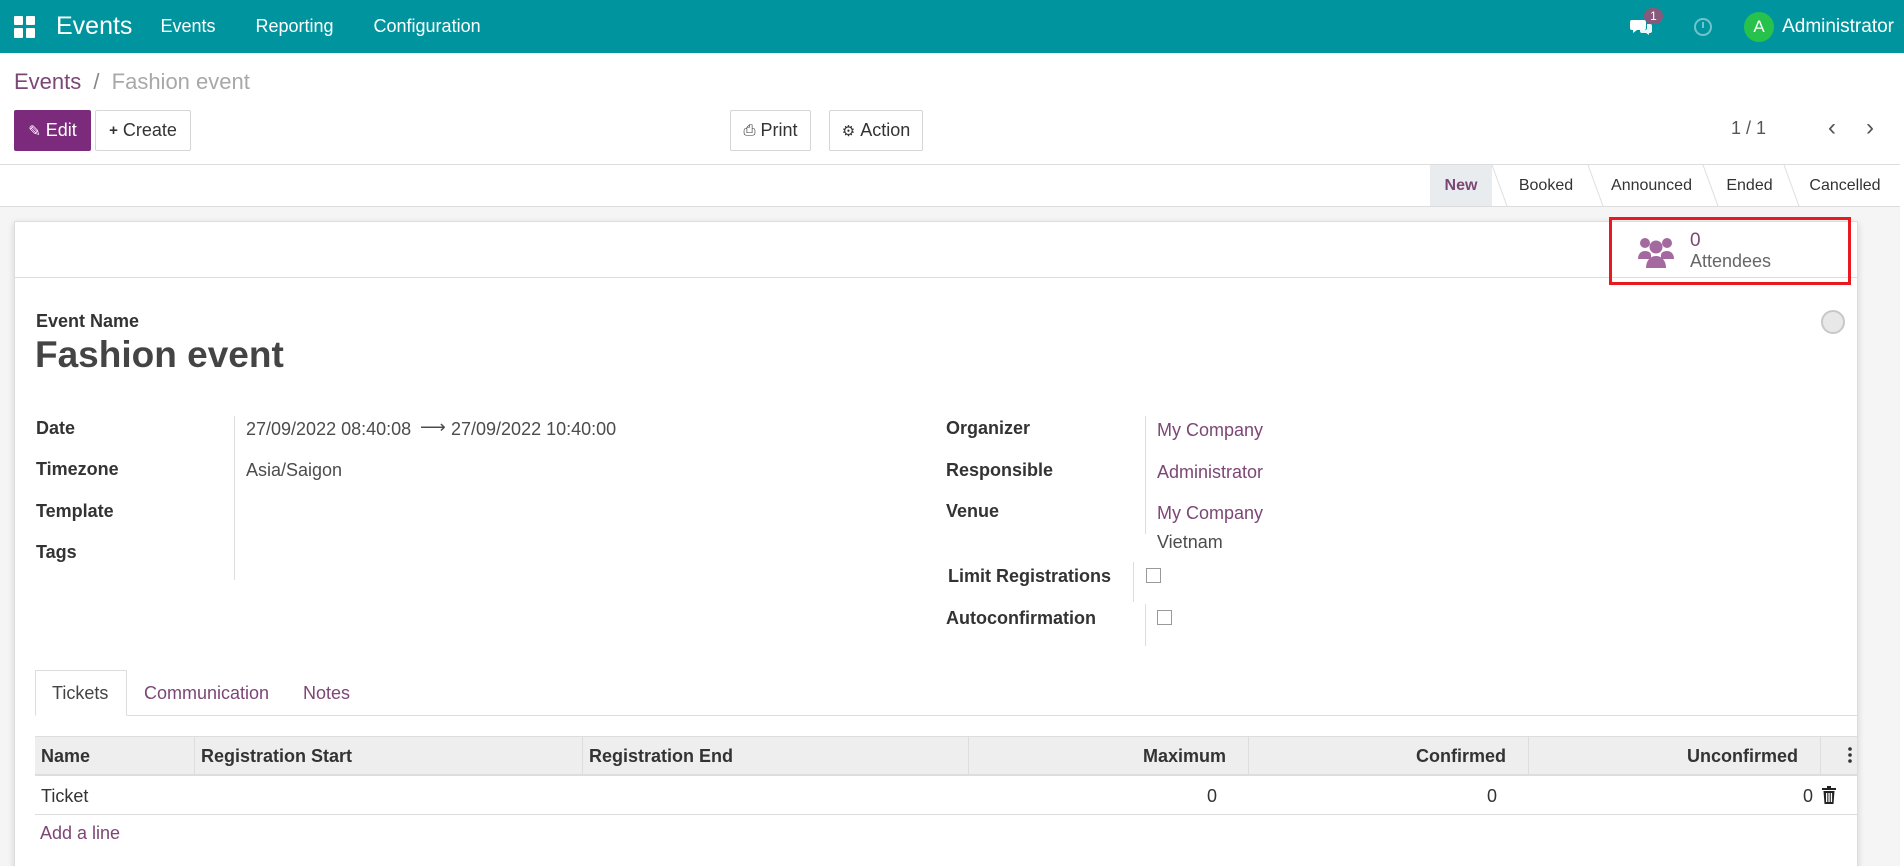 This screenshot has width=1904, height=866. I want to click on ticket-start-cell, so click(389, 796).